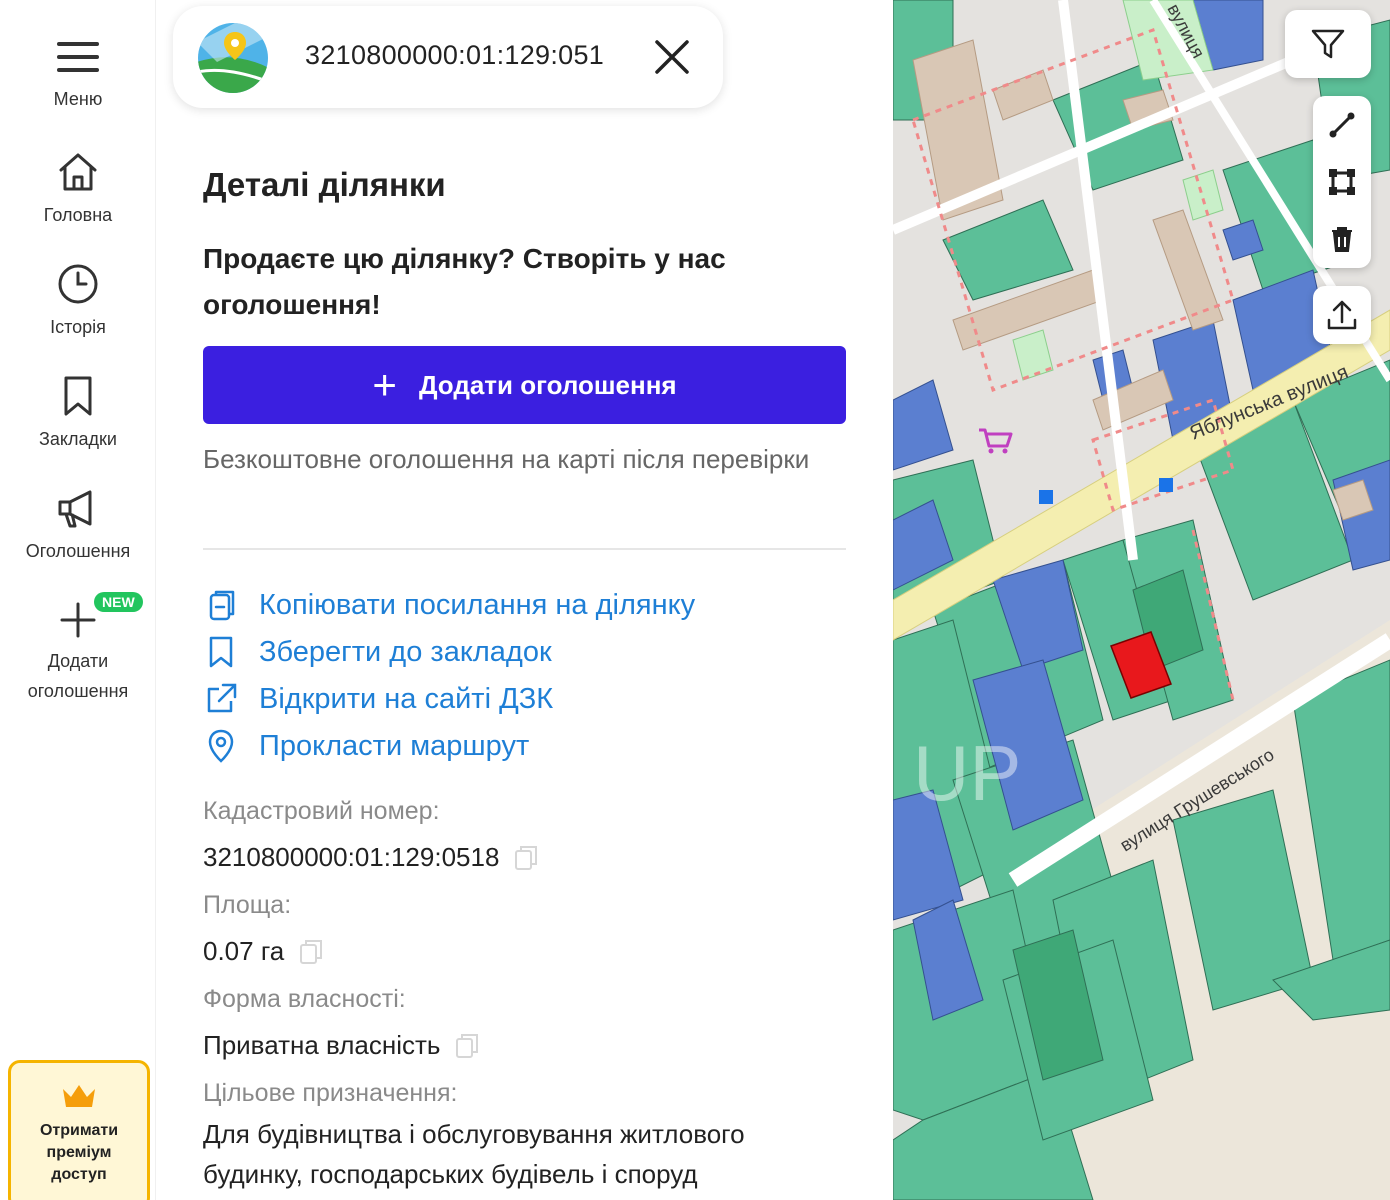 Image resolution: width=1390 pixels, height=1200 pixels. What do you see at coordinates (524, 549) in the screenshot?
I see `divider` at bounding box center [524, 549].